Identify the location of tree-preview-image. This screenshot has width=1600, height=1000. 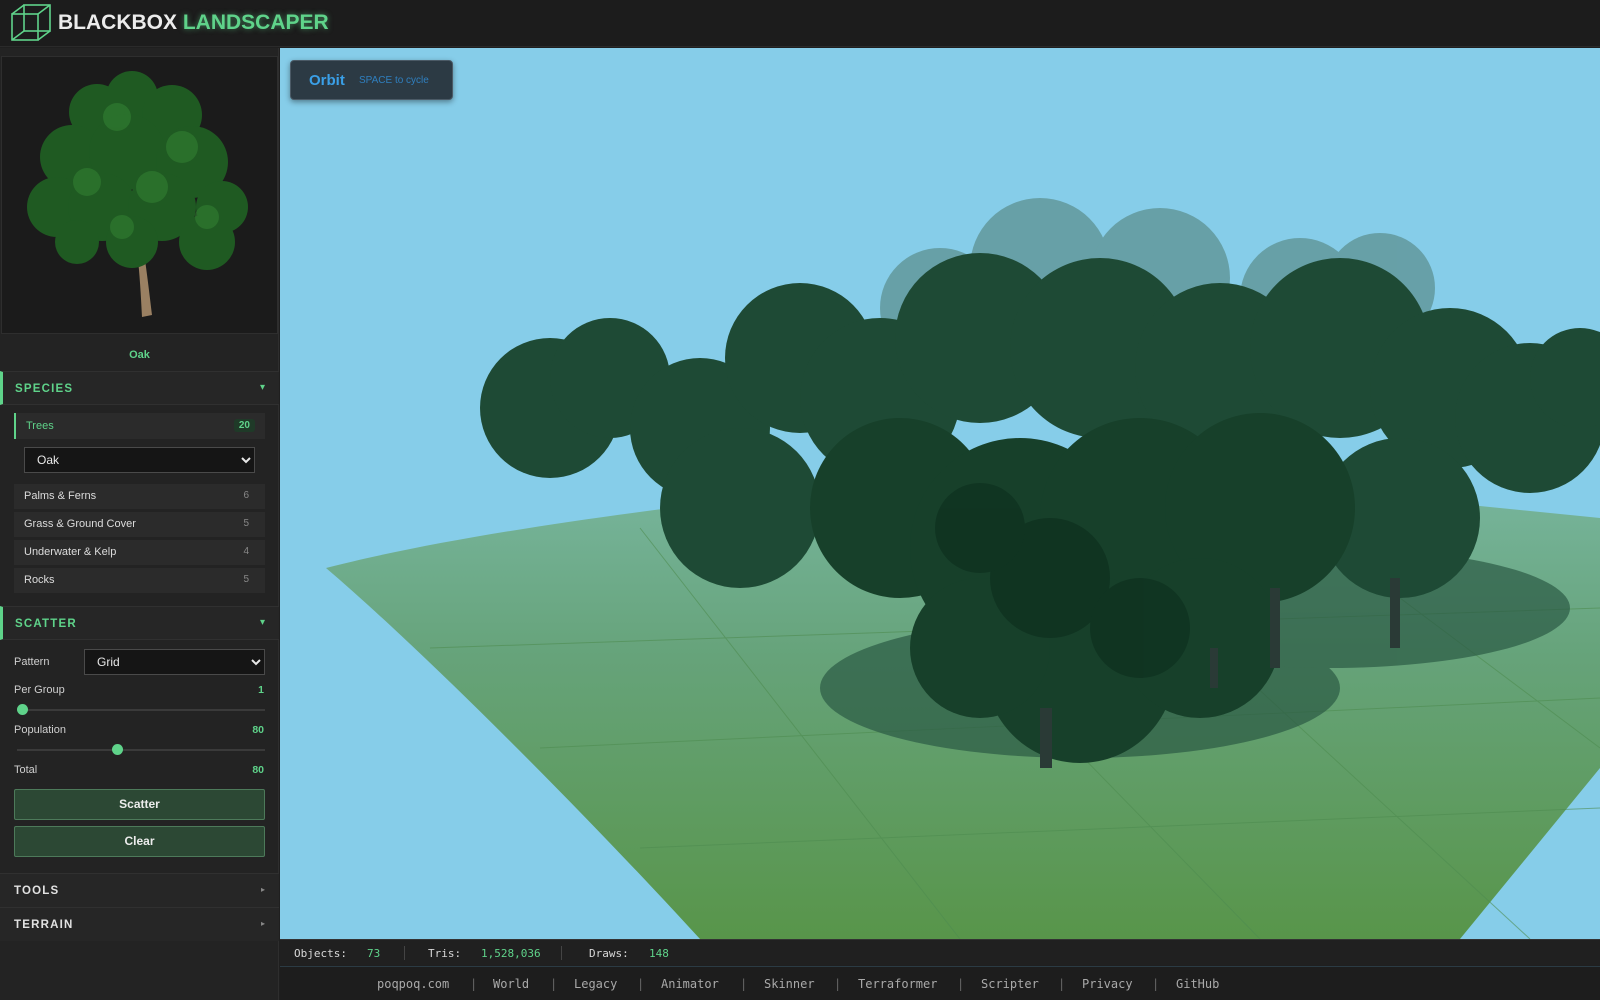
(137, 194).